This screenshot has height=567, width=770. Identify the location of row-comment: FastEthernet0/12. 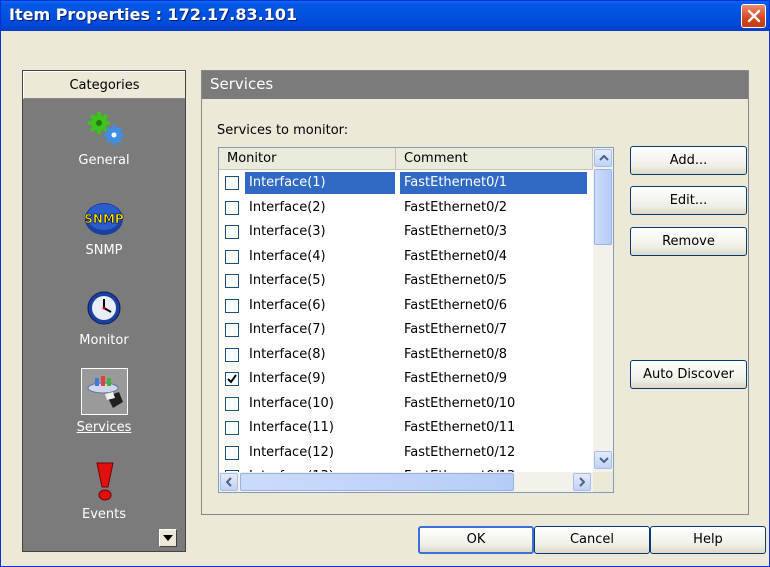
(460, 452).